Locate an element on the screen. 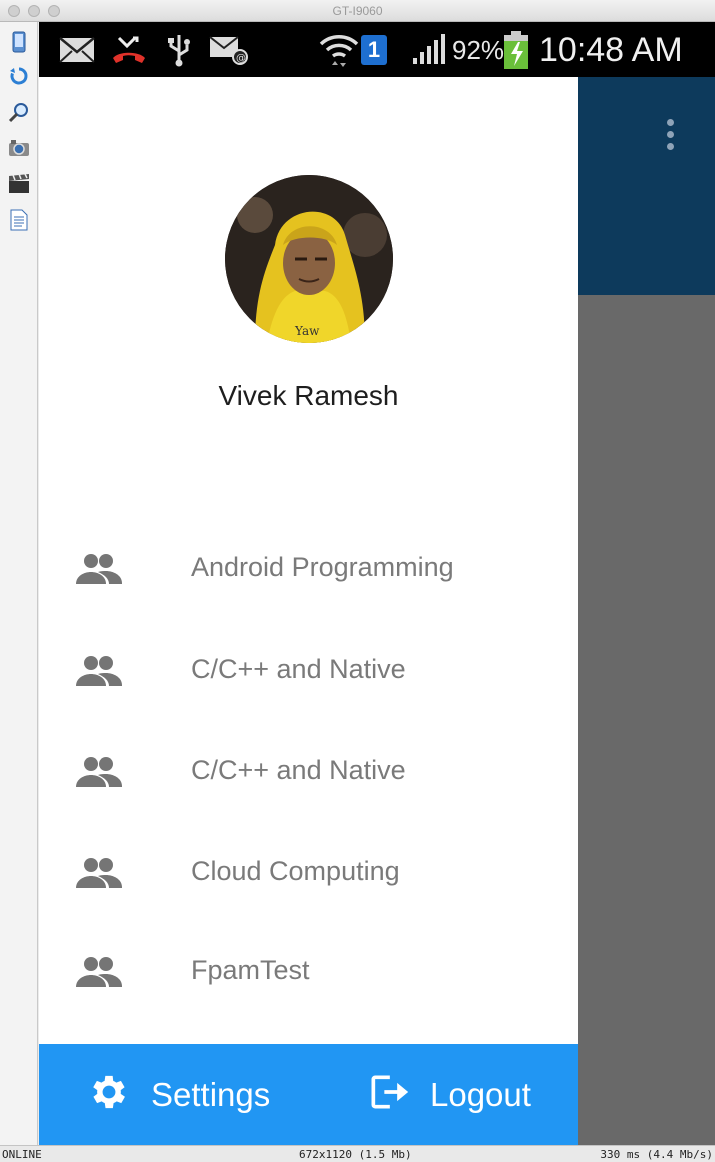 Image resolution: width=715 pixels, height=1162 pixels. avatar: Yaw is located at coordinates (309, 259).